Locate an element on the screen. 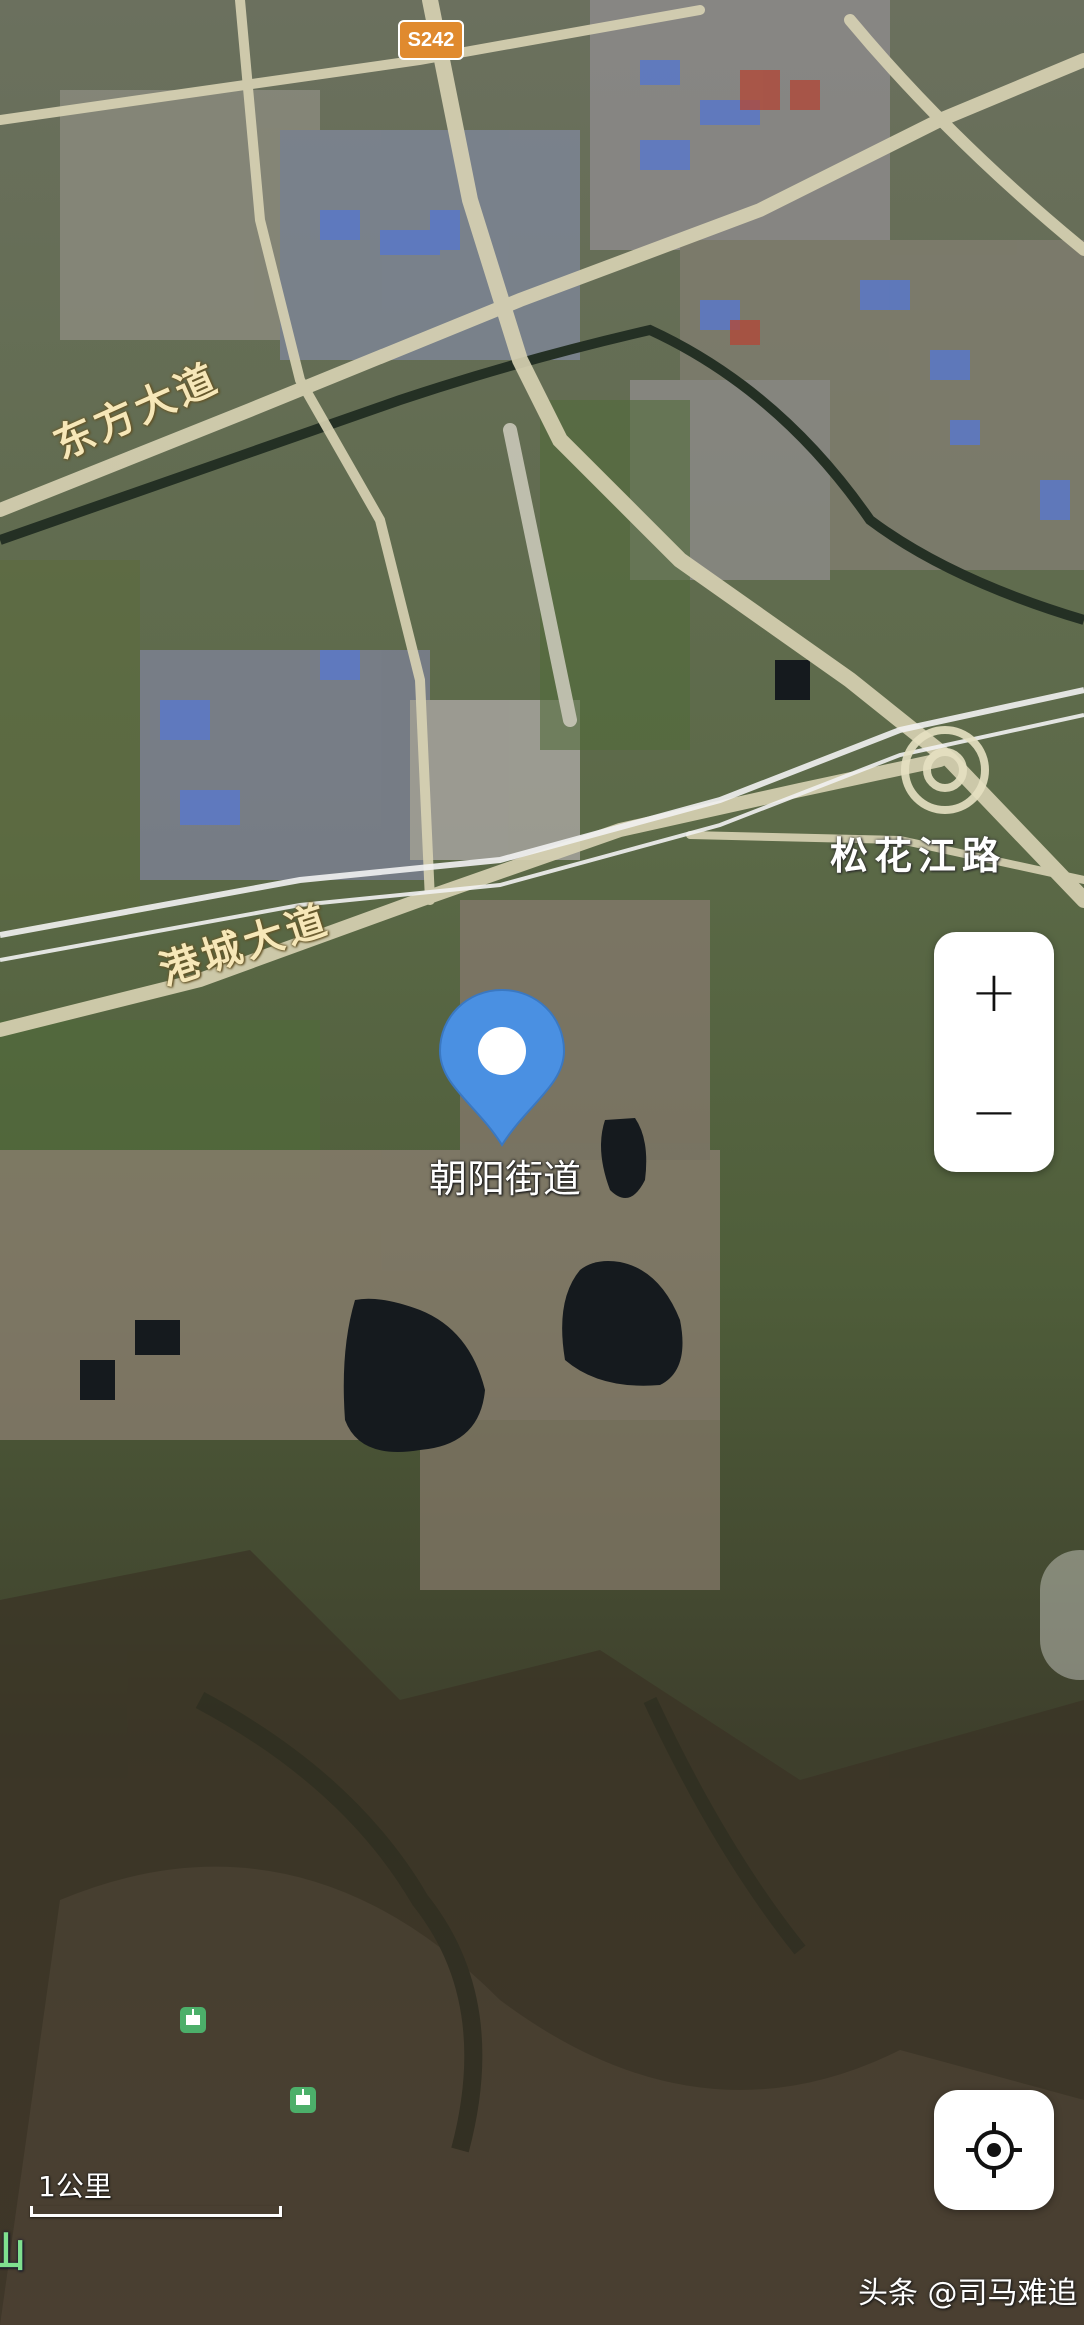  watermark: 头条 @司马难追 is located at coordinates (968, 2293).